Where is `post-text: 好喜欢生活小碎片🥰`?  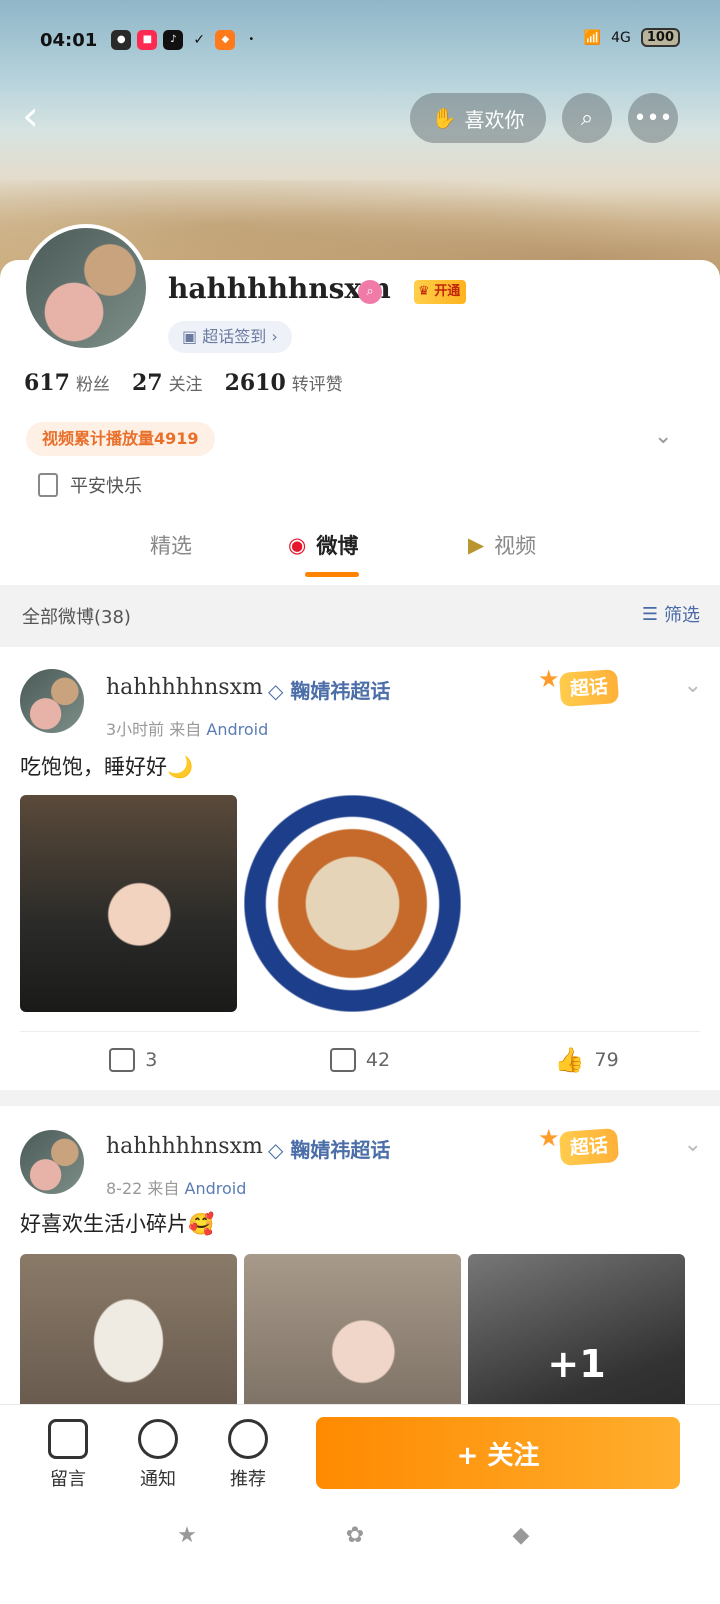
post-text: 好喜欢生活小碎片🥰 is located at coordinates (117, 1224).